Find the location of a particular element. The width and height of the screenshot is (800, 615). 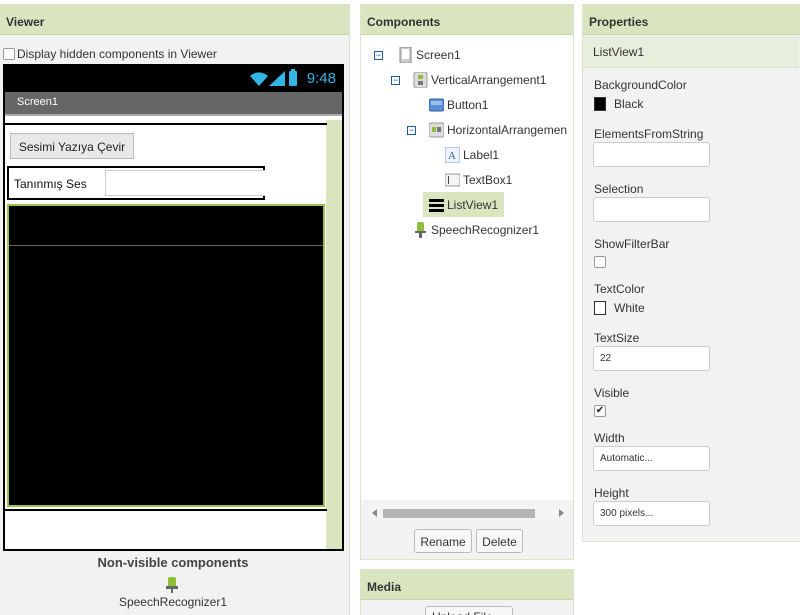

tree-item-screen1: Screen1 is located at coordinates (429, 55).